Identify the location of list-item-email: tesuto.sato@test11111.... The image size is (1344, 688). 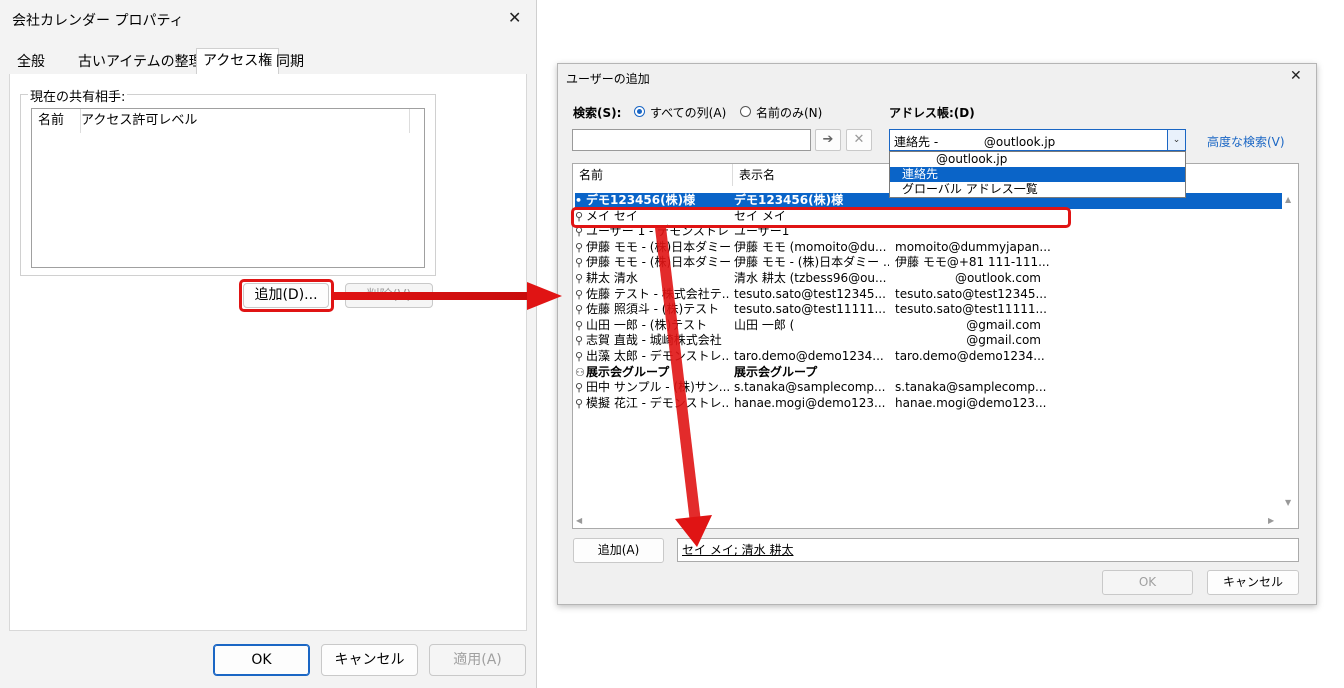
(971, 309).